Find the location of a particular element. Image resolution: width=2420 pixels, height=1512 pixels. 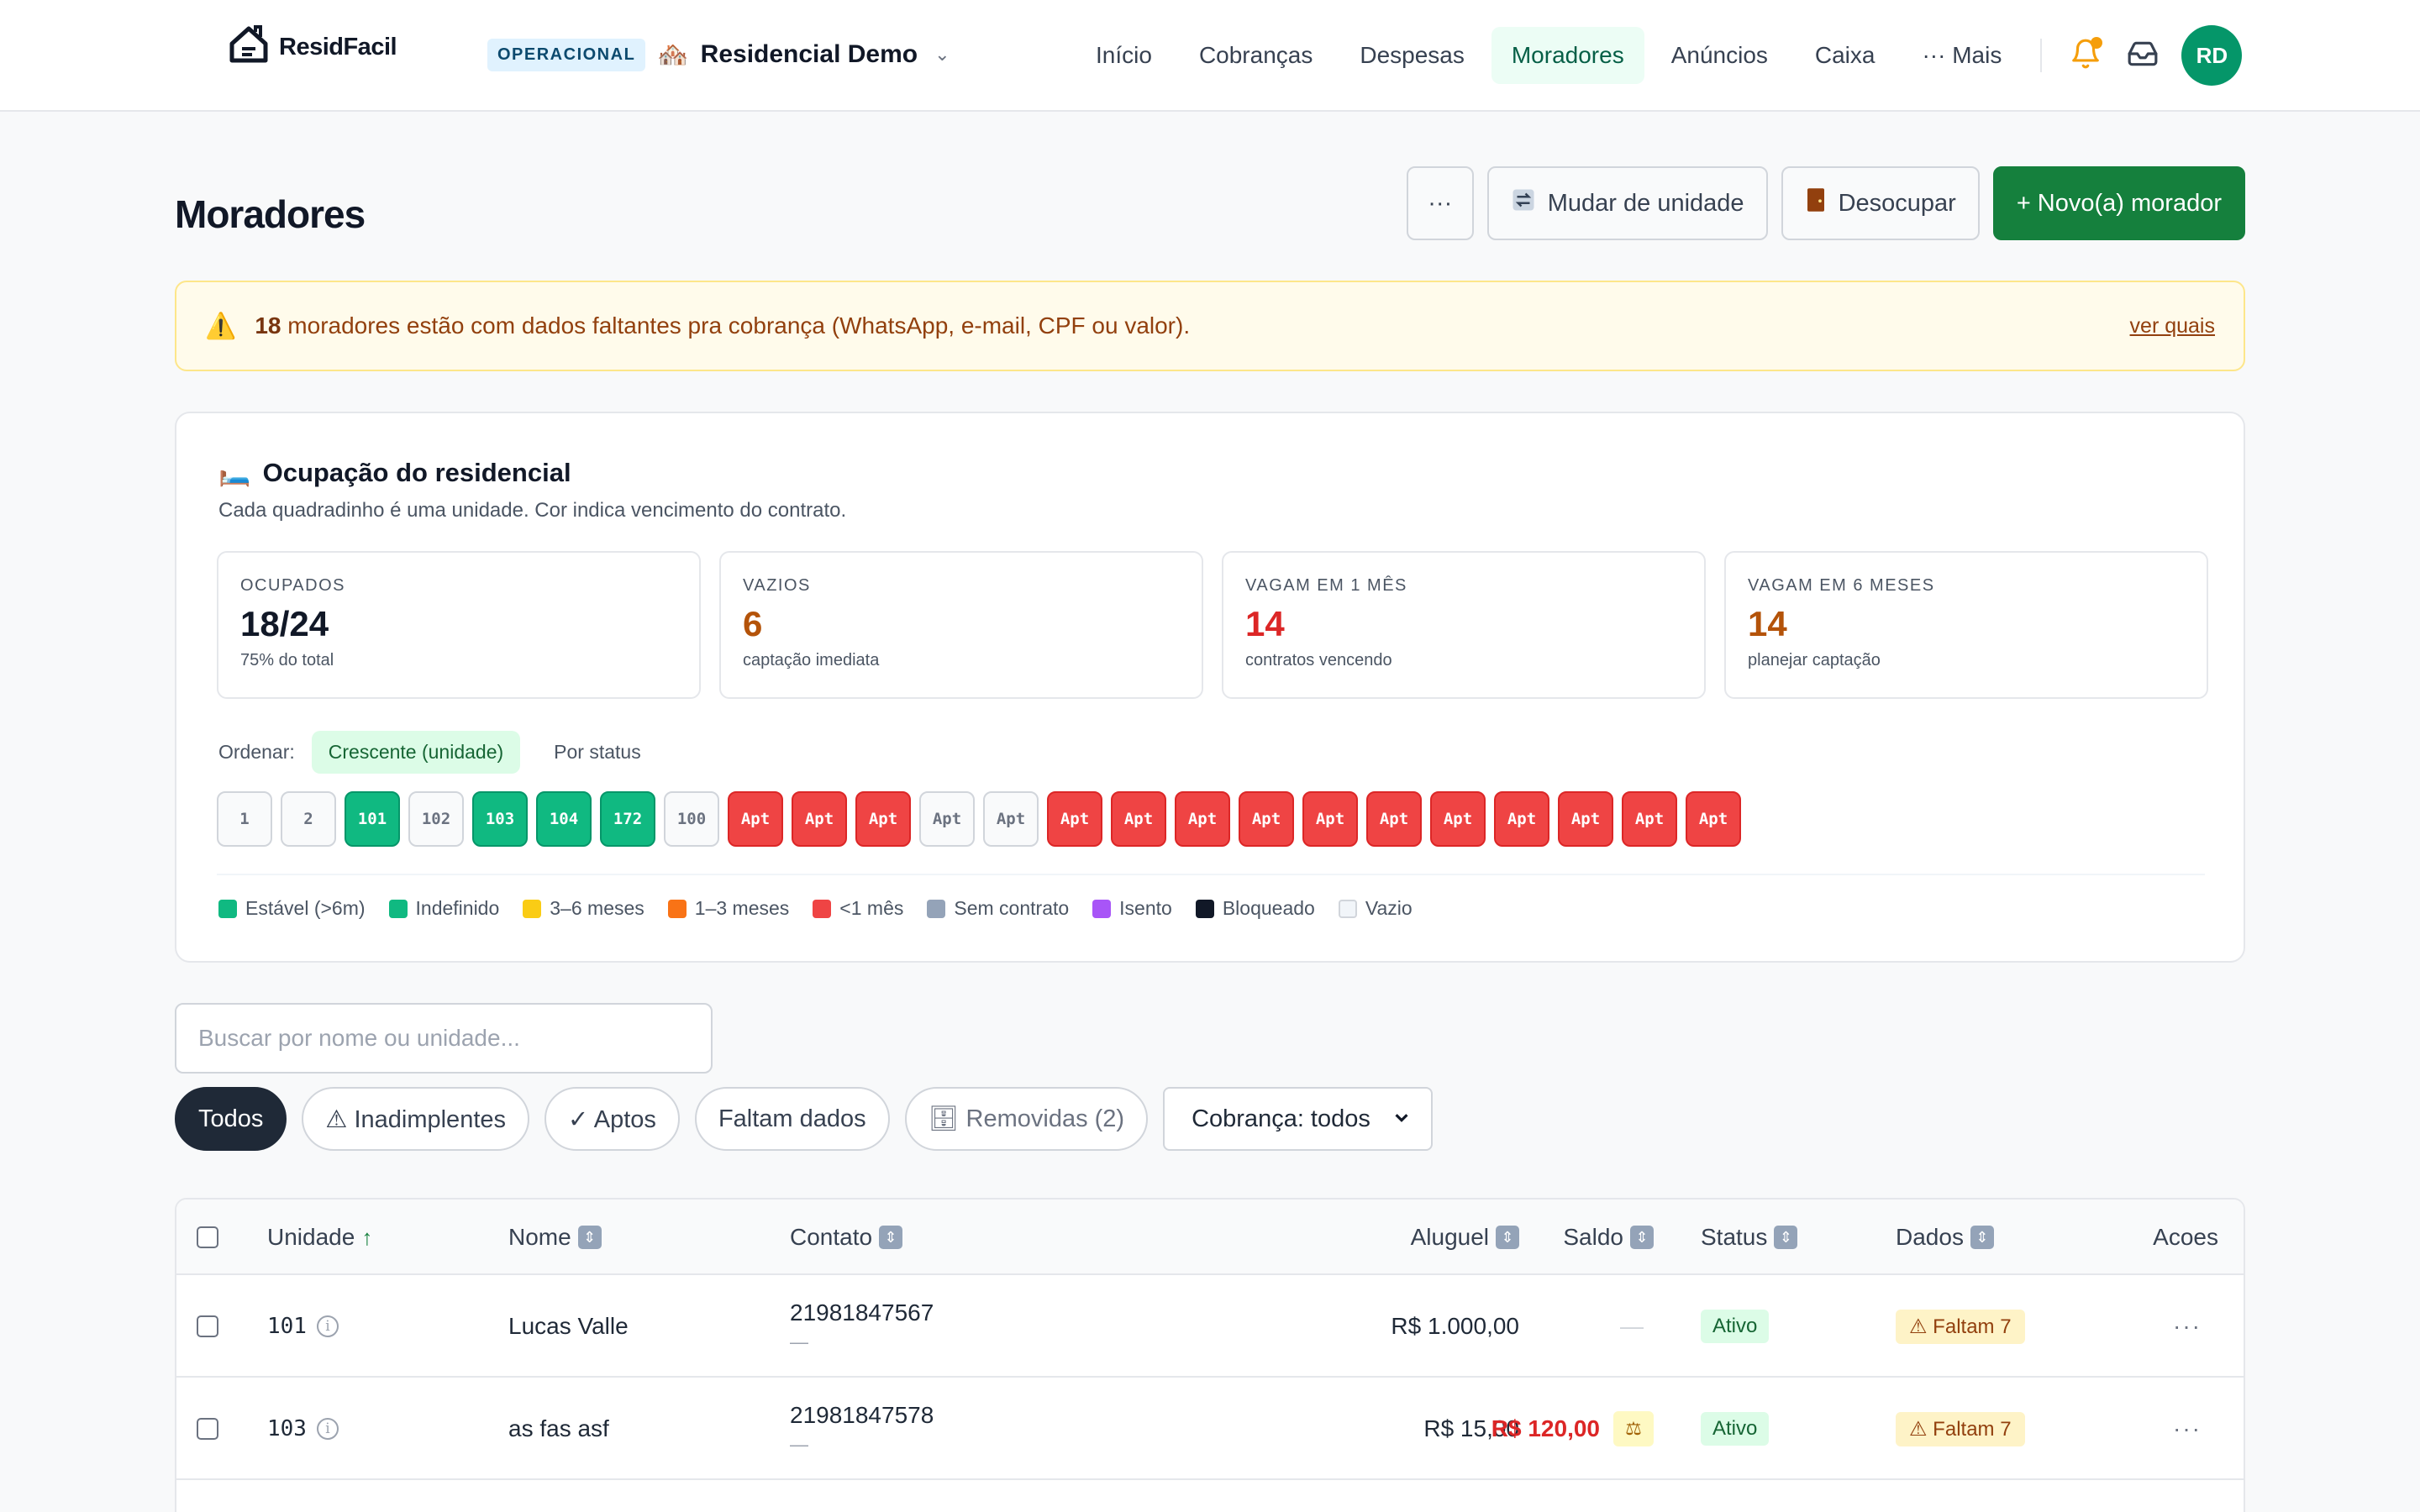

new-resident-button: + Novo(a) morador is located at coordinates (2118, 203).